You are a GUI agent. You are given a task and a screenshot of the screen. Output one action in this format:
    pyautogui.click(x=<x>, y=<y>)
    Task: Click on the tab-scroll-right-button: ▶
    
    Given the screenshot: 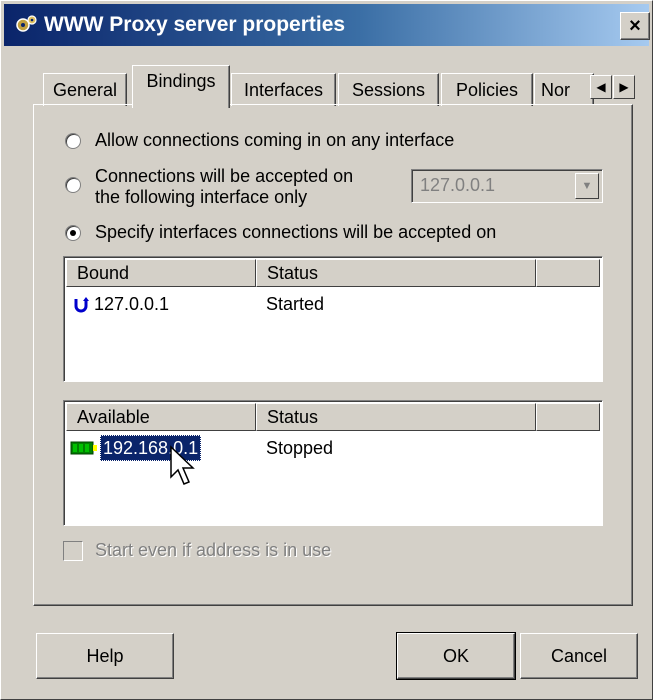 What is the action you would take?
    pyautogui.click(x=624, y=87)
    